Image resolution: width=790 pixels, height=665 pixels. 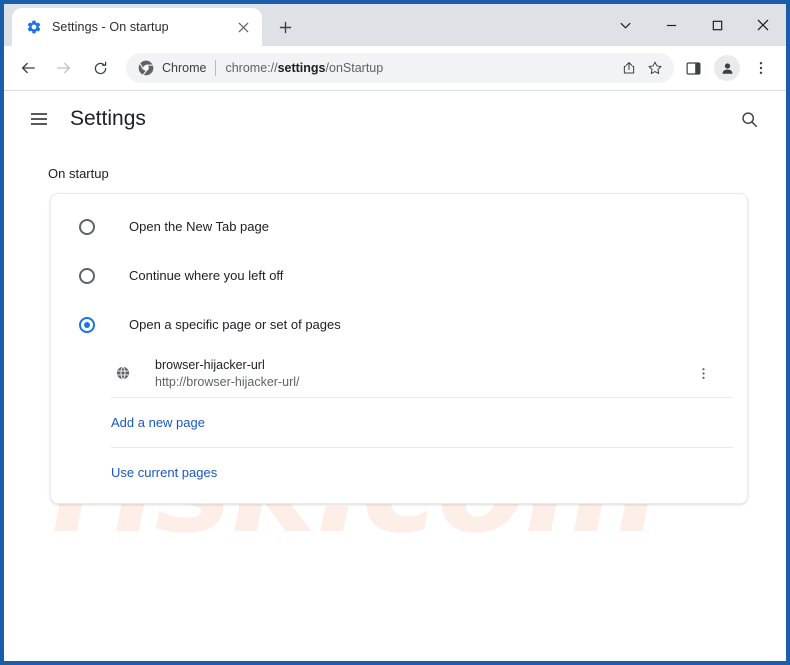 I want to click on startup-page-name: browser-hijacker-url, so click(x=210, y=364).